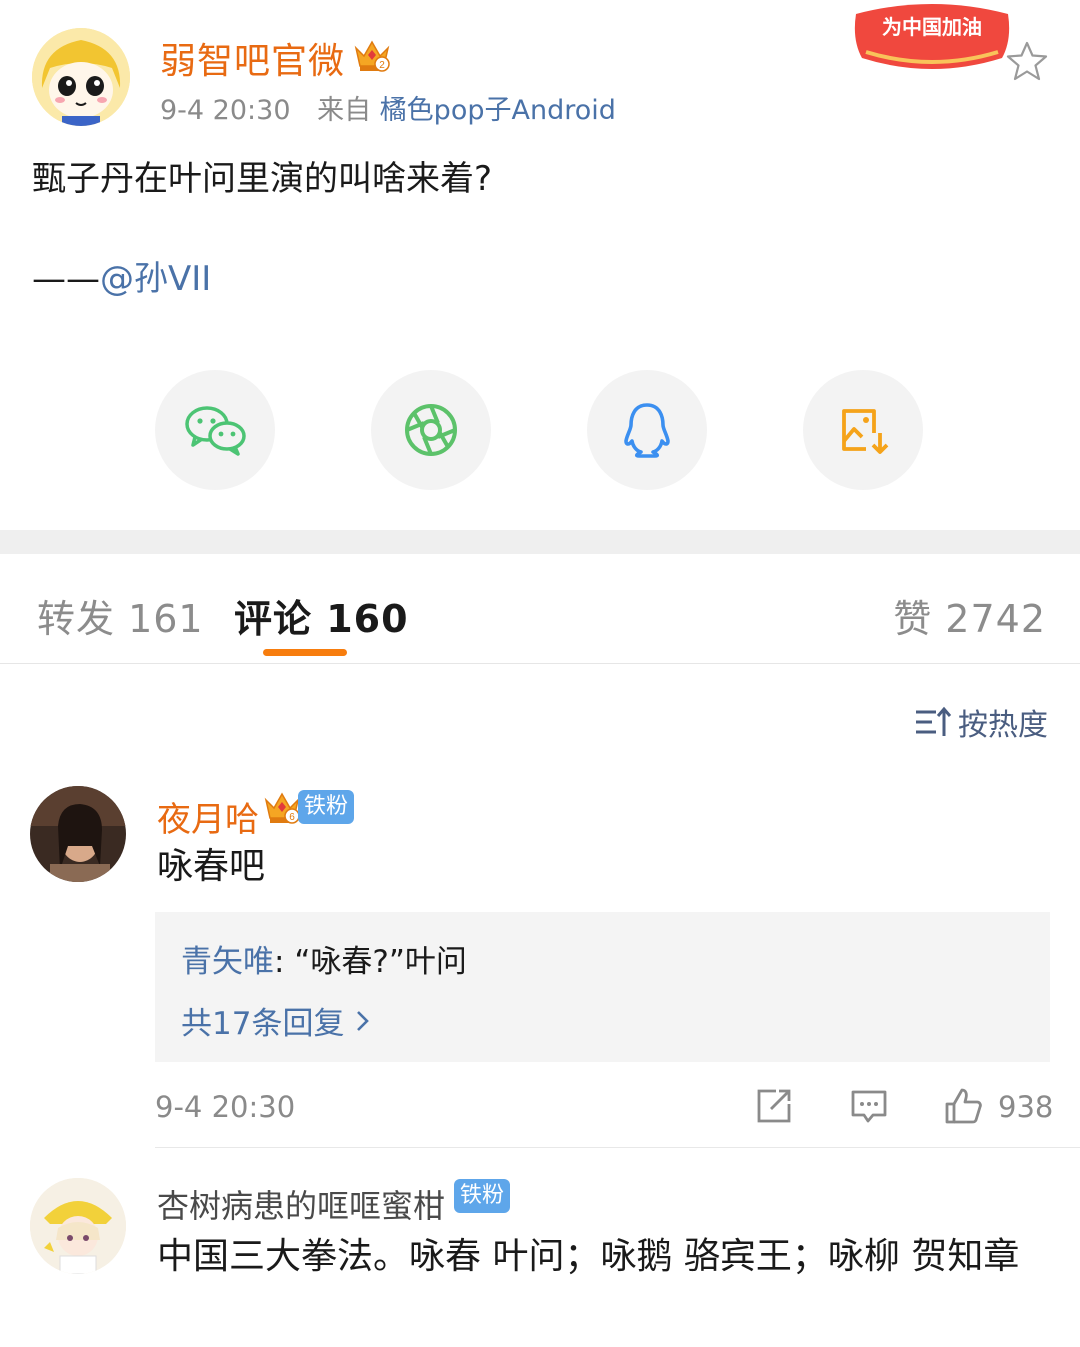 The width and height of the screenshot is (1080, 1347). What do you see at coordinates (344, 110) in the screenshot?
I see `source-prefix: 来自` at bounding box center [344, 110].